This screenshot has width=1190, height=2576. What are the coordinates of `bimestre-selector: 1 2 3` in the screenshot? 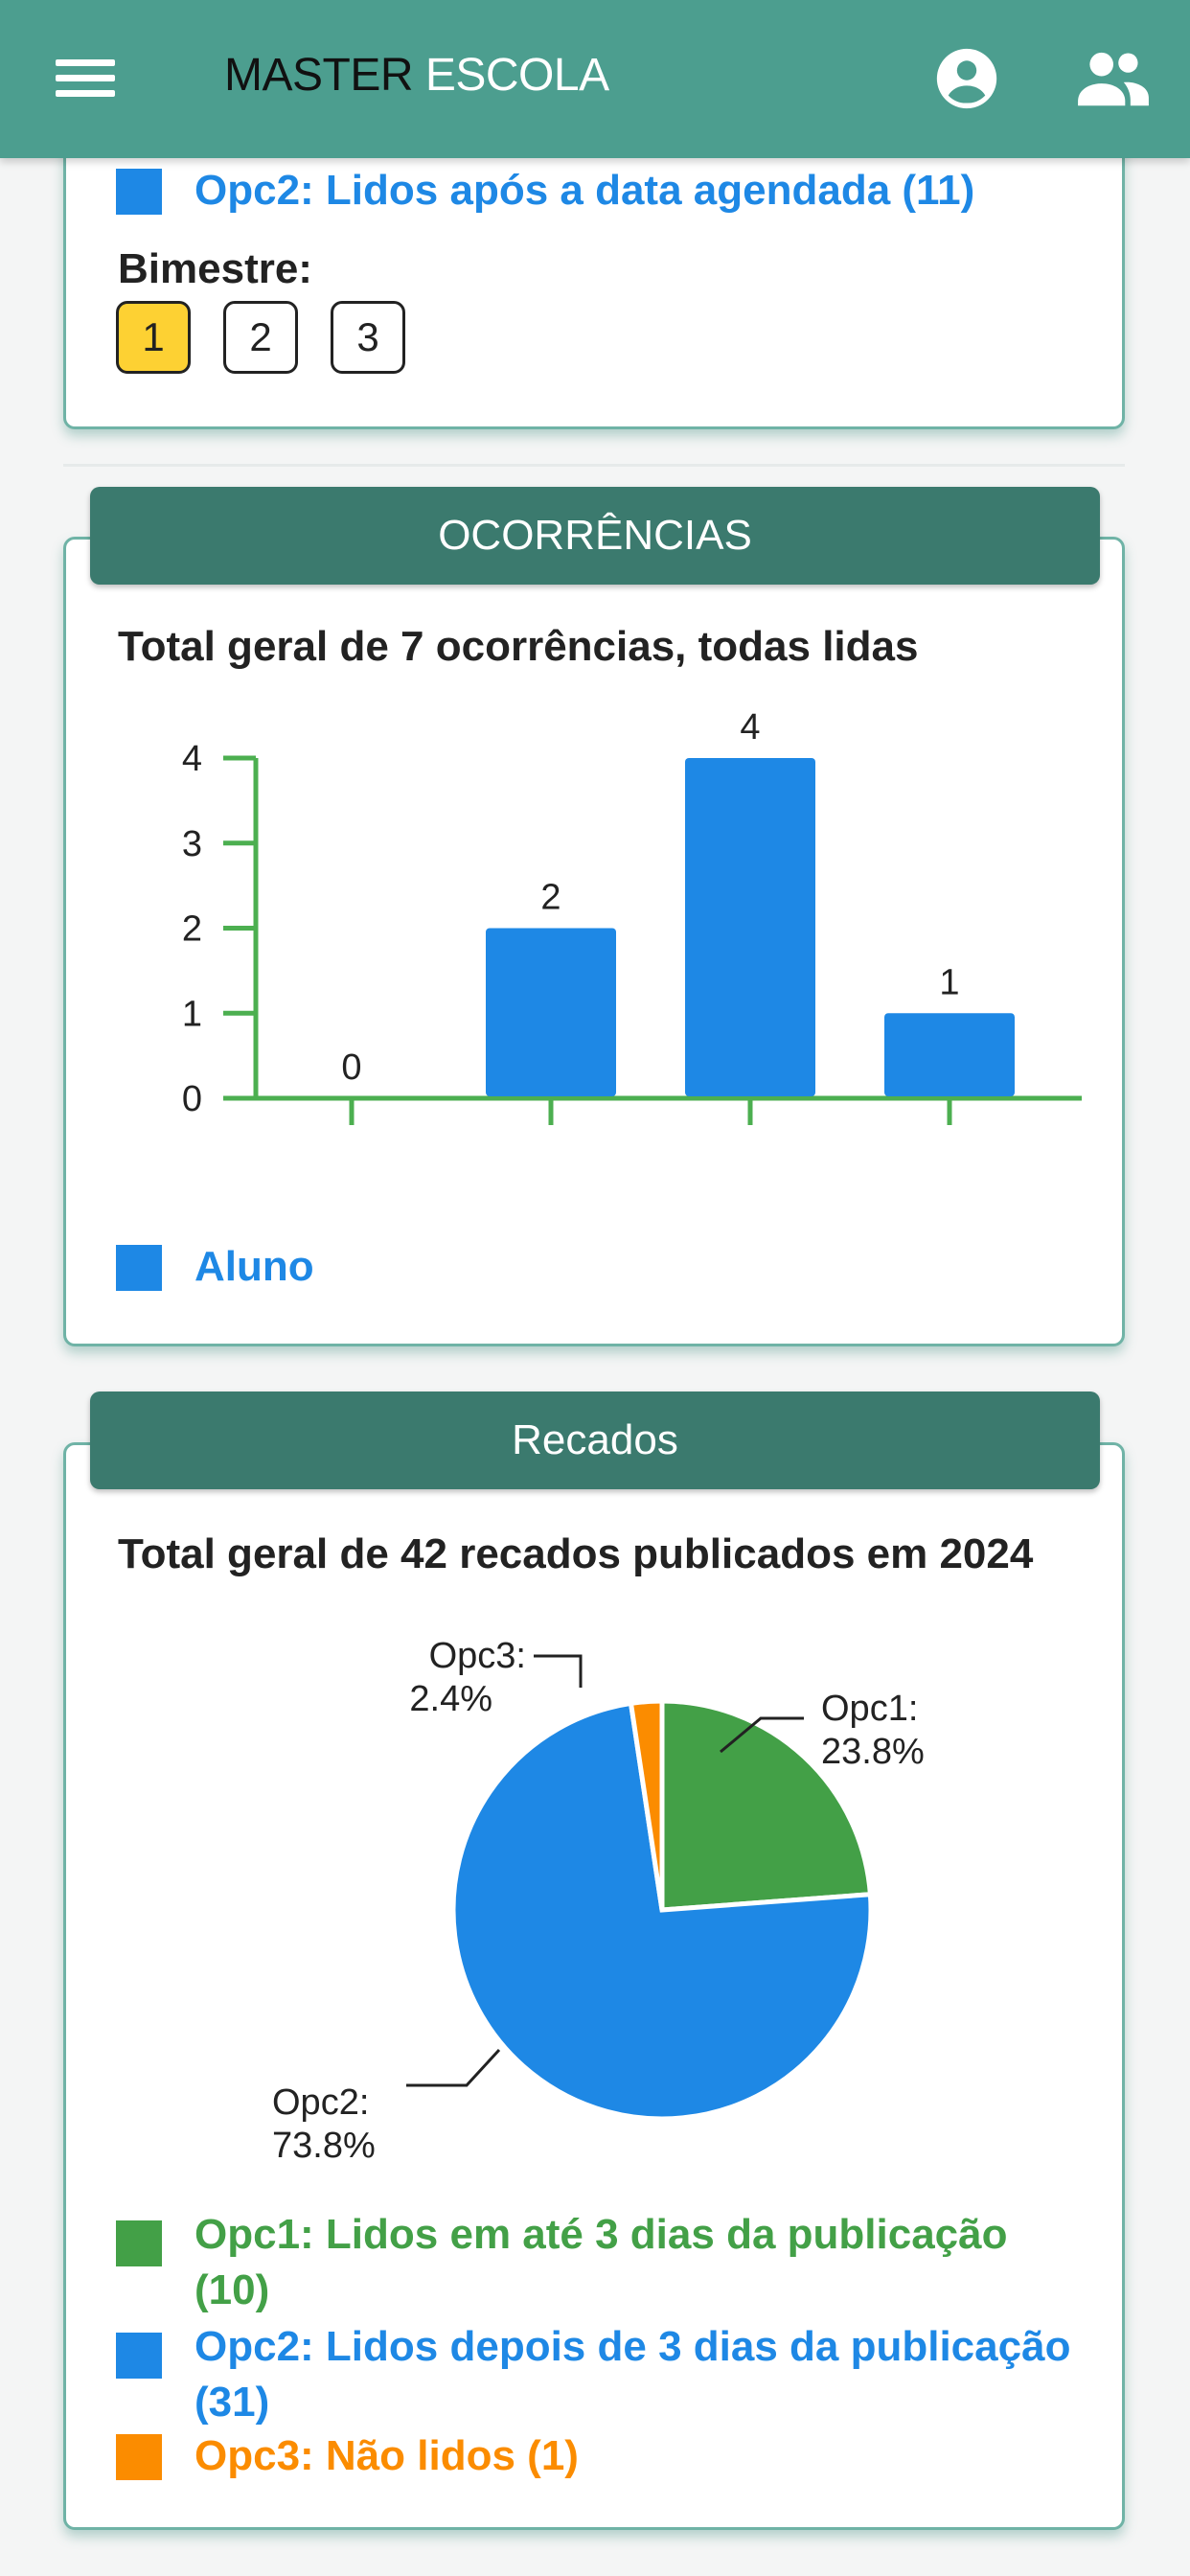 It's located at (277, 337).